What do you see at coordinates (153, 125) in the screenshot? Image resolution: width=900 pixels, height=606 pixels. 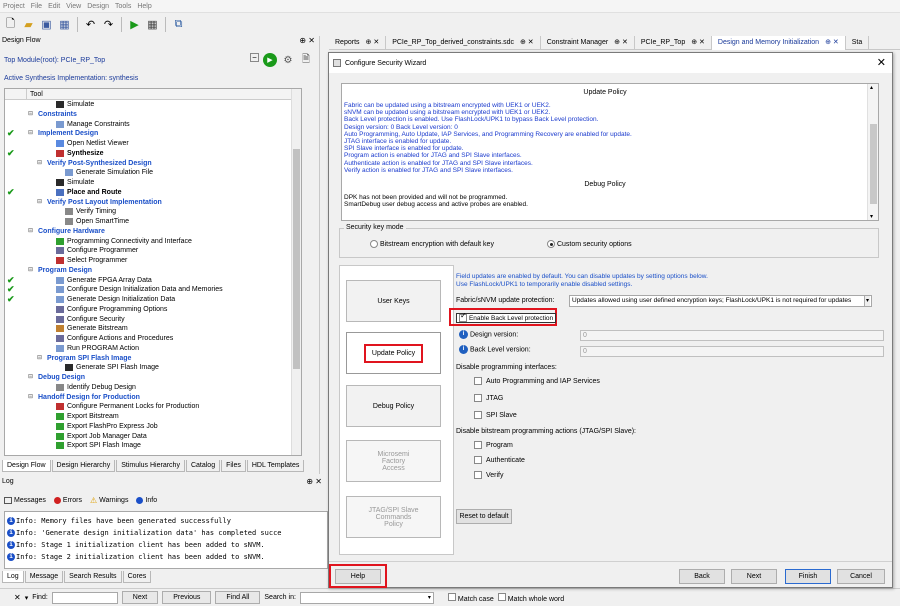 I see `tree-item: Manage Constraints` at bounding box center [153, 125].